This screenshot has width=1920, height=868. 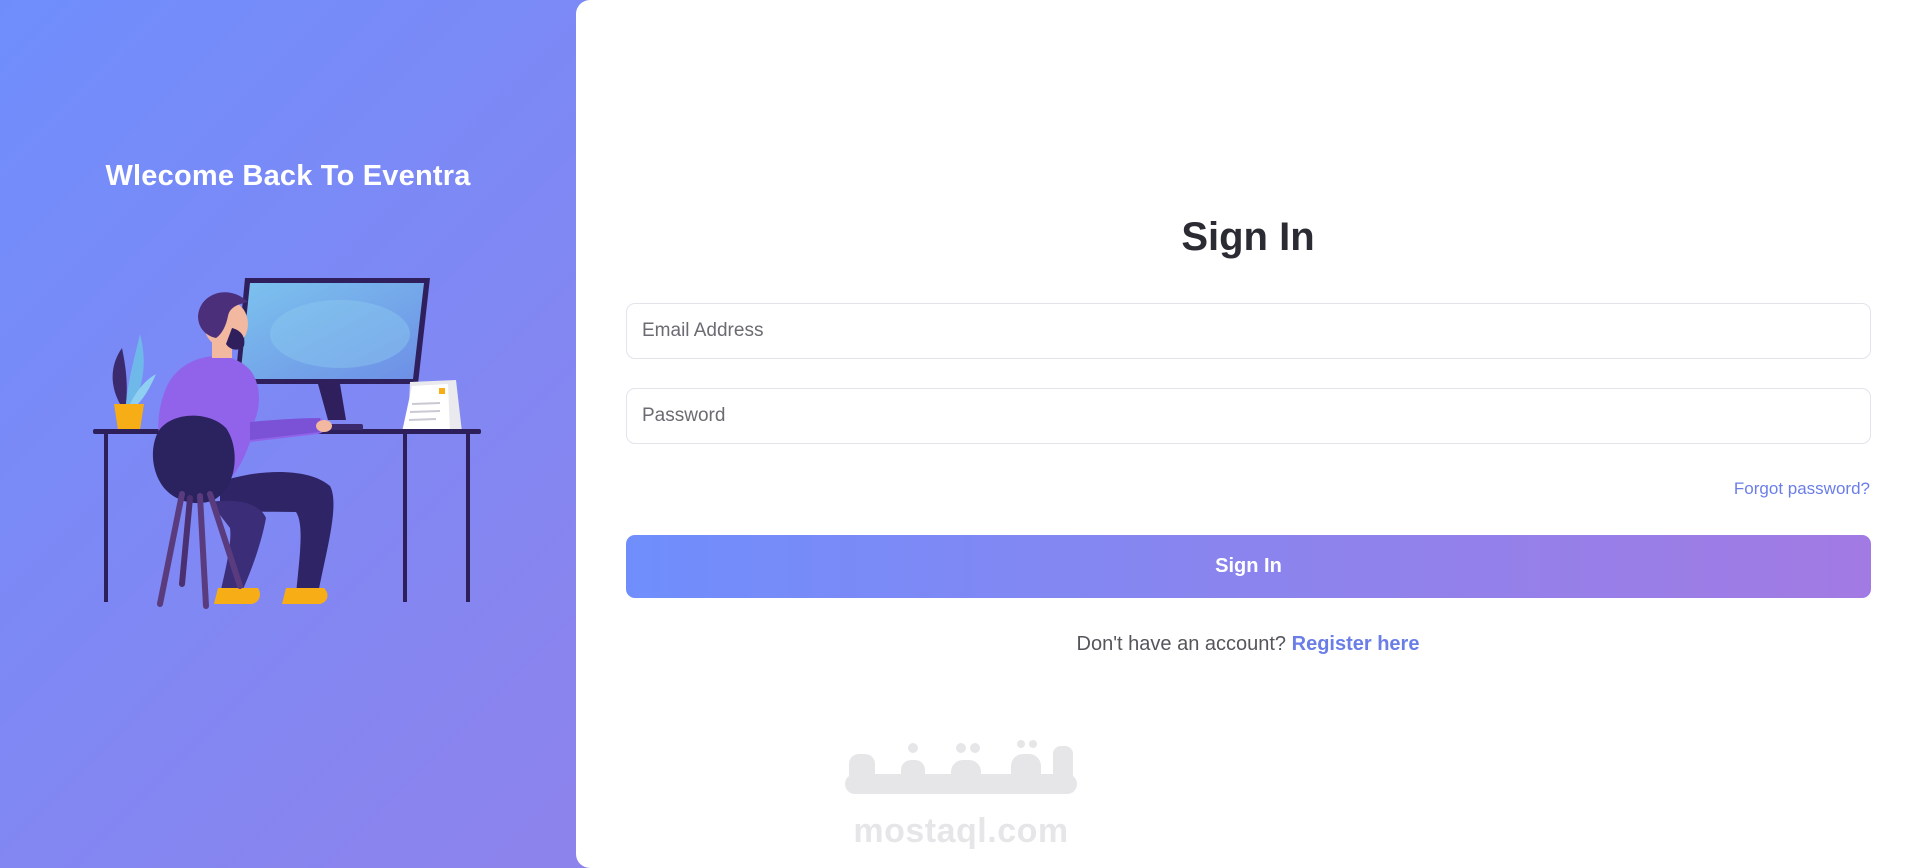 What do you see at coordinates (1802, 489) in the screenshot?
I see `forgot-password-link: Forgot password?` at bounding box center [1802, 489].